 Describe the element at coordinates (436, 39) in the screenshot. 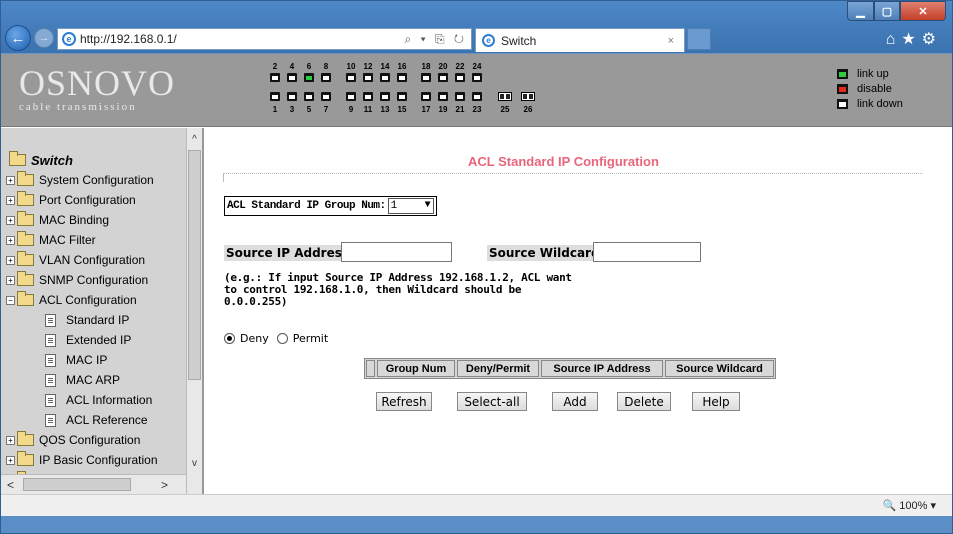

I see `address-controls: ⌕ ▾ ⎘ ↻` at that location.